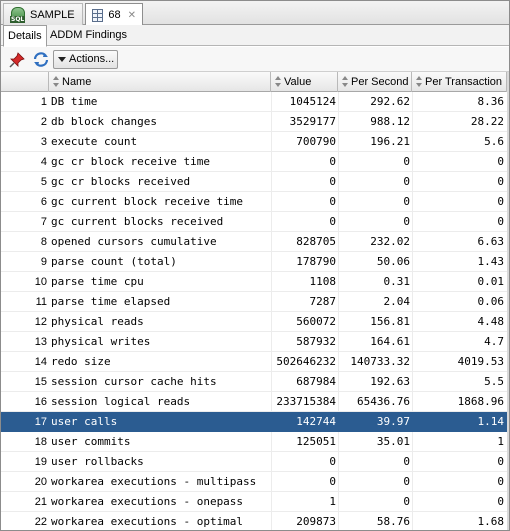 The width and height of the screenshot is (510, 531). What do you see at coordinates (94, 141) in the screenshot?
I see `statistic-name: execute count` at bounding box center [94, 141].